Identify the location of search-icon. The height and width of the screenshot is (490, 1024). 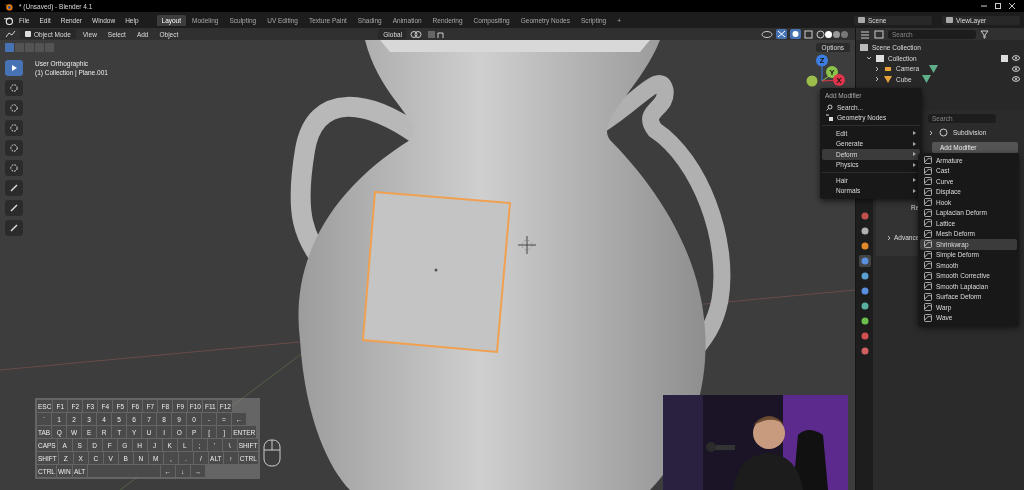
(829, 107).